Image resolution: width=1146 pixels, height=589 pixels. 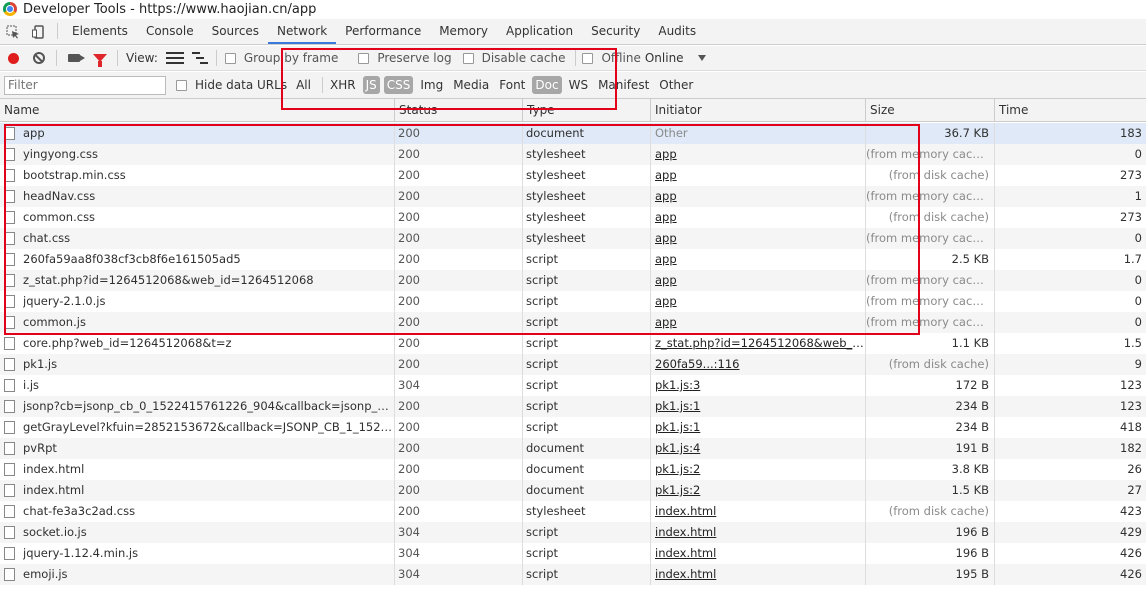 What do you see at coordinates (398, 85) in the screenshot?
I see `filter-type-css: CSS` at bounding box center [398, 85].